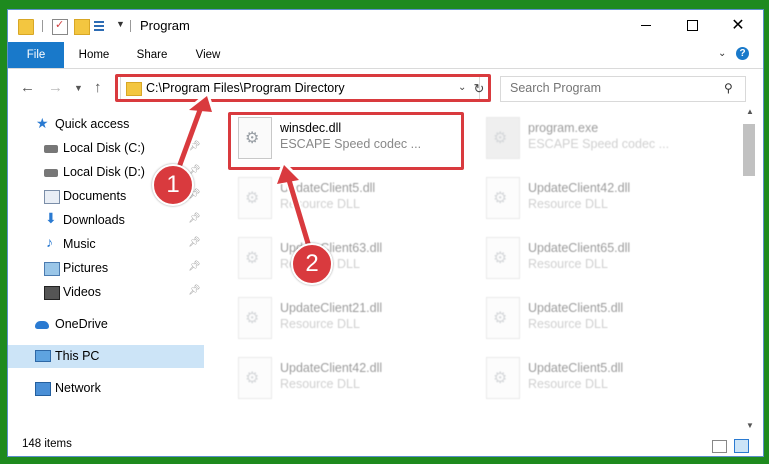  Describe the element at coordinates (106, 356) in the screenshot. I see `sidebar-item-this-pc: This PC` at that location.